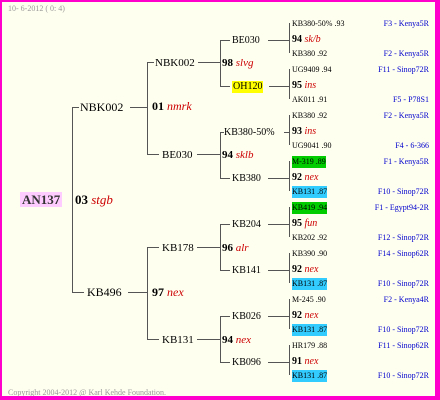 The height and width of the screenshot is (400, 440). Describe the element at coordinates (246, 225) in the screenshot. I see `gen3-id: KB204` at that location.